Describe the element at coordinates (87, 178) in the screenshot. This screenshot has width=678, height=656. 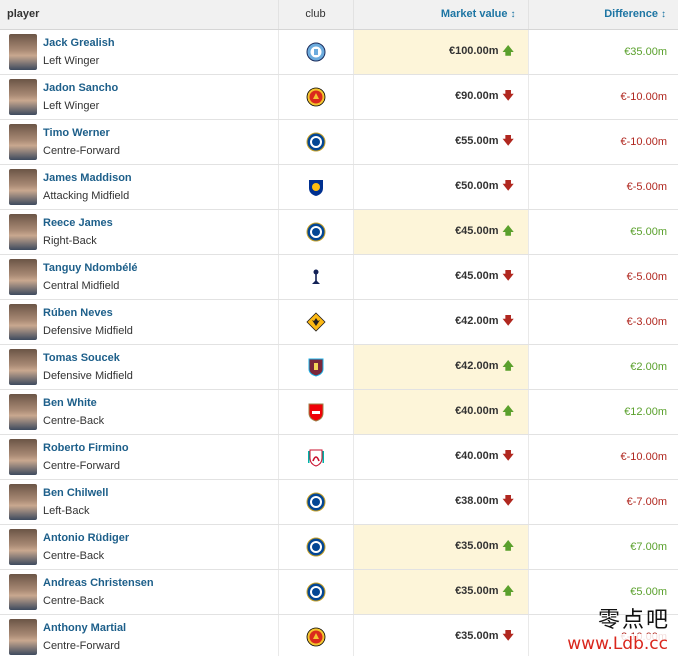
I see `player-name-link: James Maddison` at that location.